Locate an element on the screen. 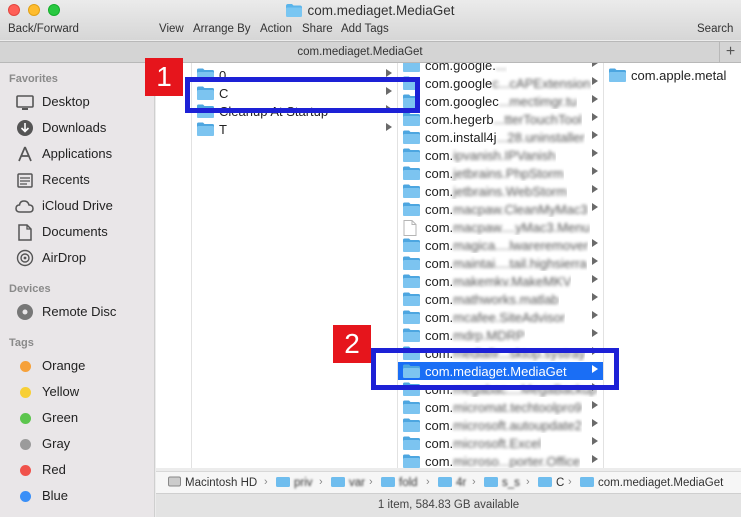 The image size is (741, 517). sidebar-item-recents: Recents is located at coordinates (84, 180).